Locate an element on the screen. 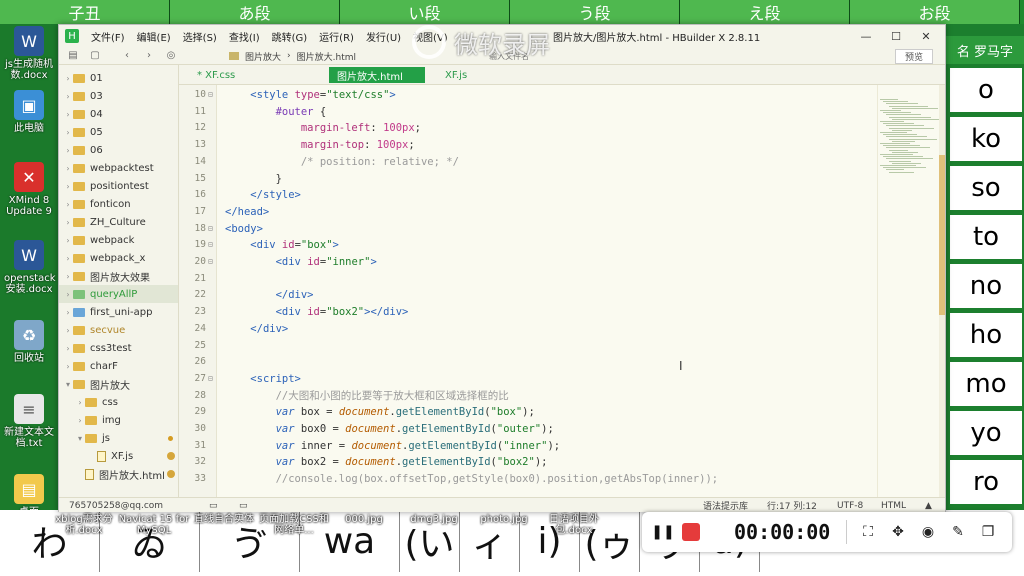  desktop-file-label: photo.jpg is located at coordinates (504, 519).